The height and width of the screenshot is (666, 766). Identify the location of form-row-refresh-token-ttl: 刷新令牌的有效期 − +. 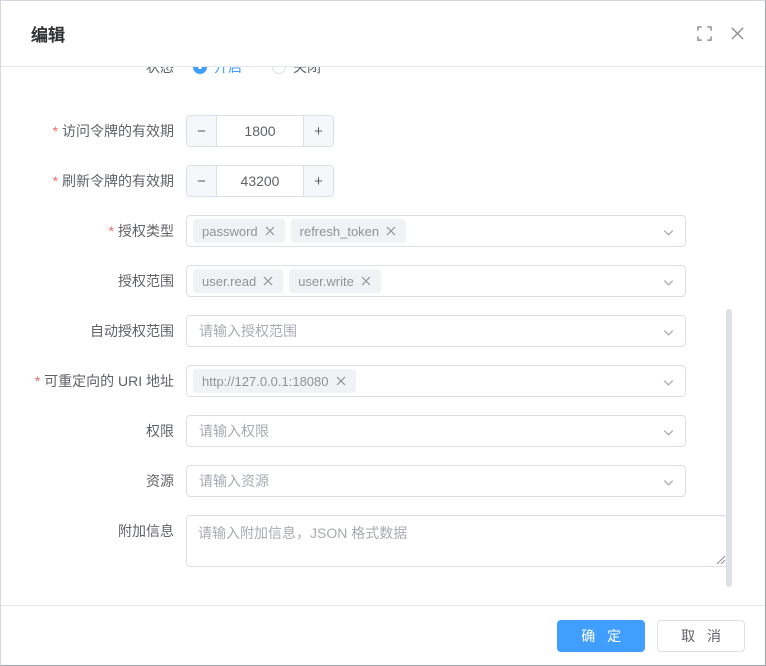
(383, 181).